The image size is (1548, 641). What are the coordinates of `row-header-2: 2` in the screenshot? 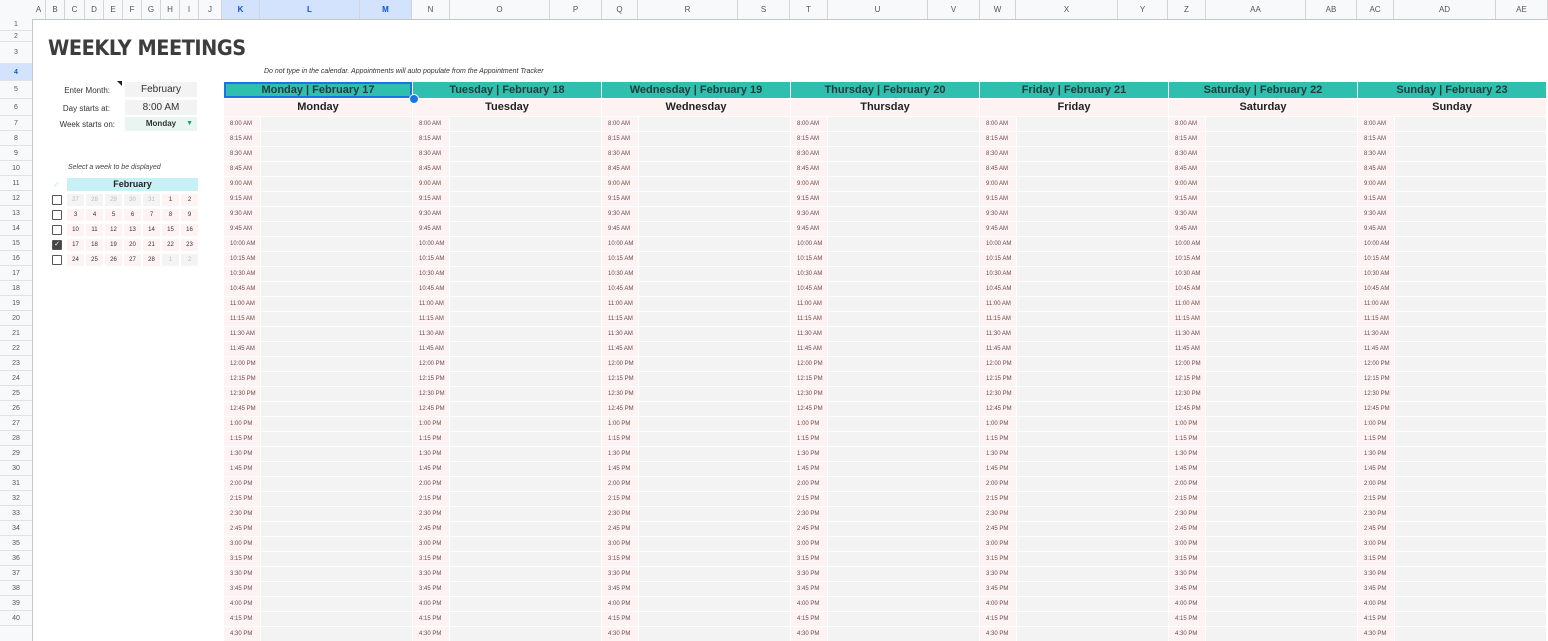 It's located at (16, 36).